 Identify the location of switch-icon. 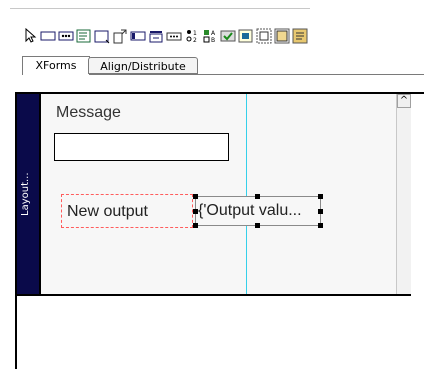
(264, 36).